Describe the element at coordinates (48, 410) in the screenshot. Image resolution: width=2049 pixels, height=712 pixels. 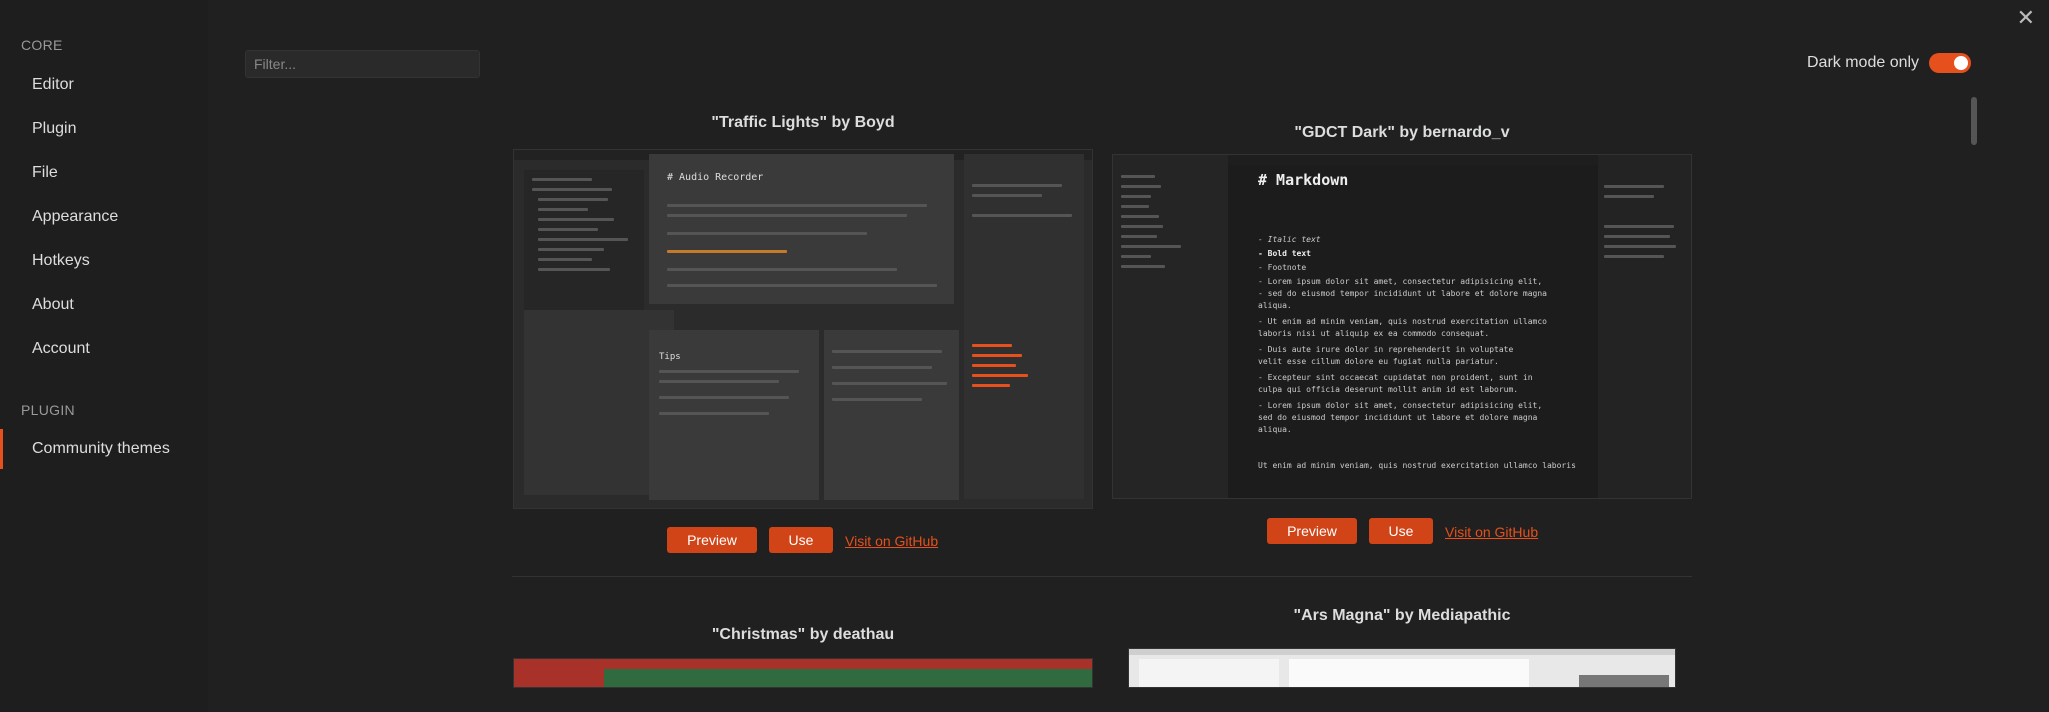
I see `plugin-heading: PLUGIN` at that location.